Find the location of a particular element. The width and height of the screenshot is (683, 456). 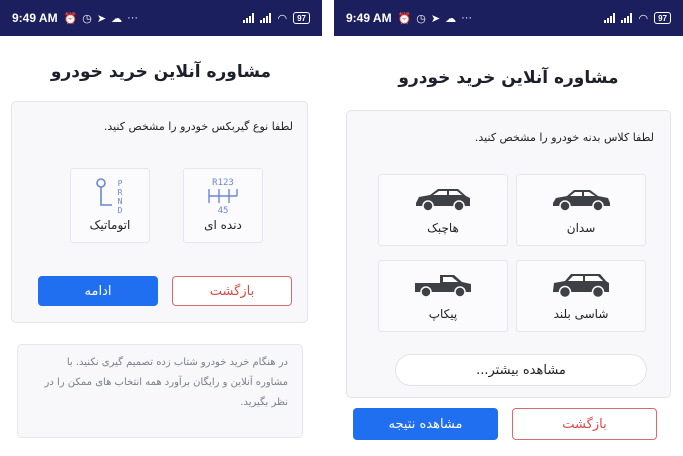

manual-gear-top-text: R123 is located at coordinates (223, 183).